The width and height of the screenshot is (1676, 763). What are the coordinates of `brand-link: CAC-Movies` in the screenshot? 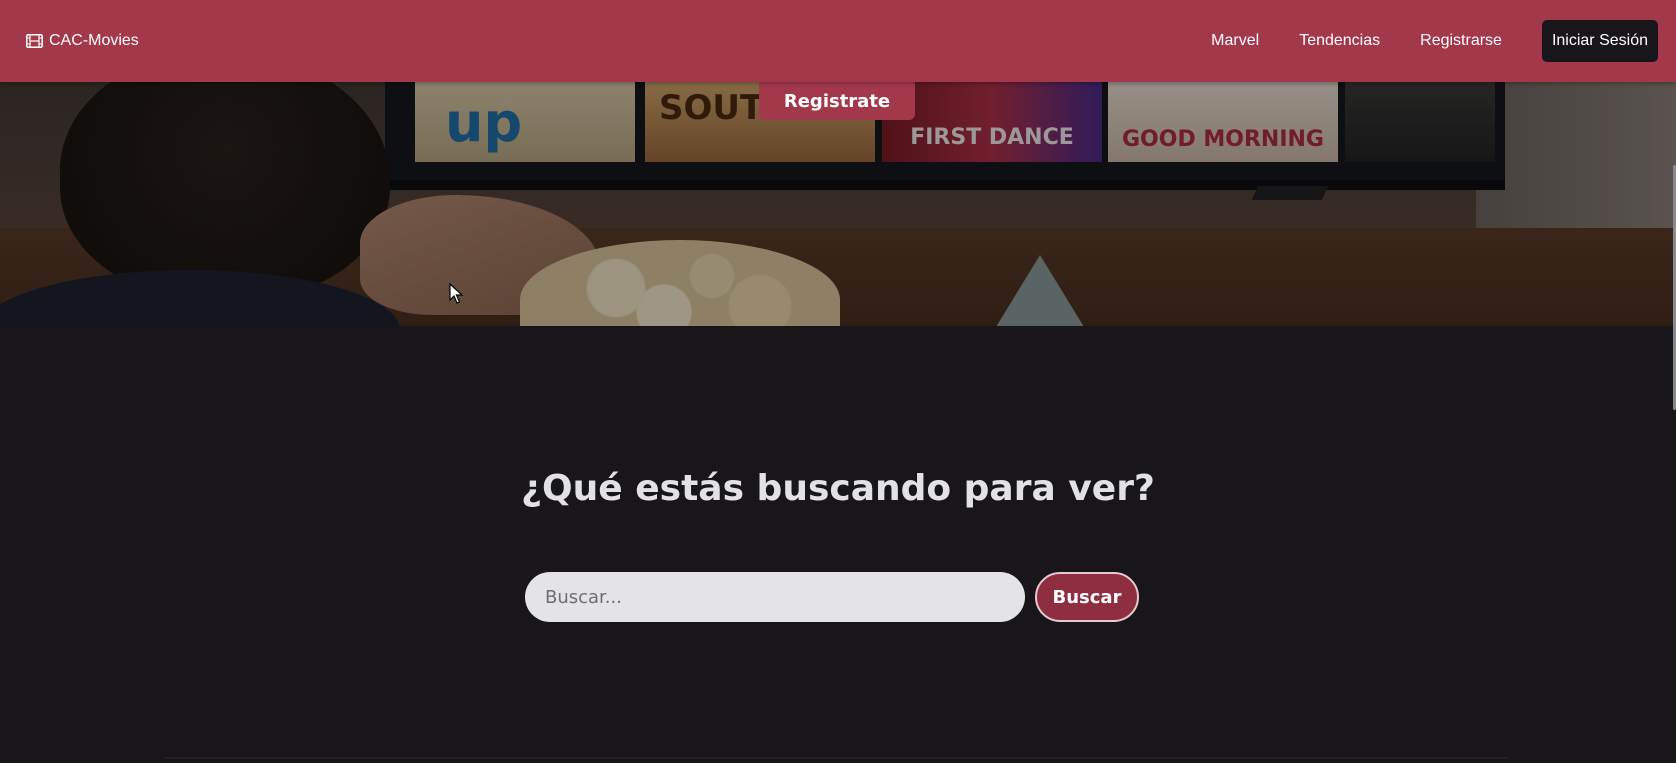 It's located at (82, 41).